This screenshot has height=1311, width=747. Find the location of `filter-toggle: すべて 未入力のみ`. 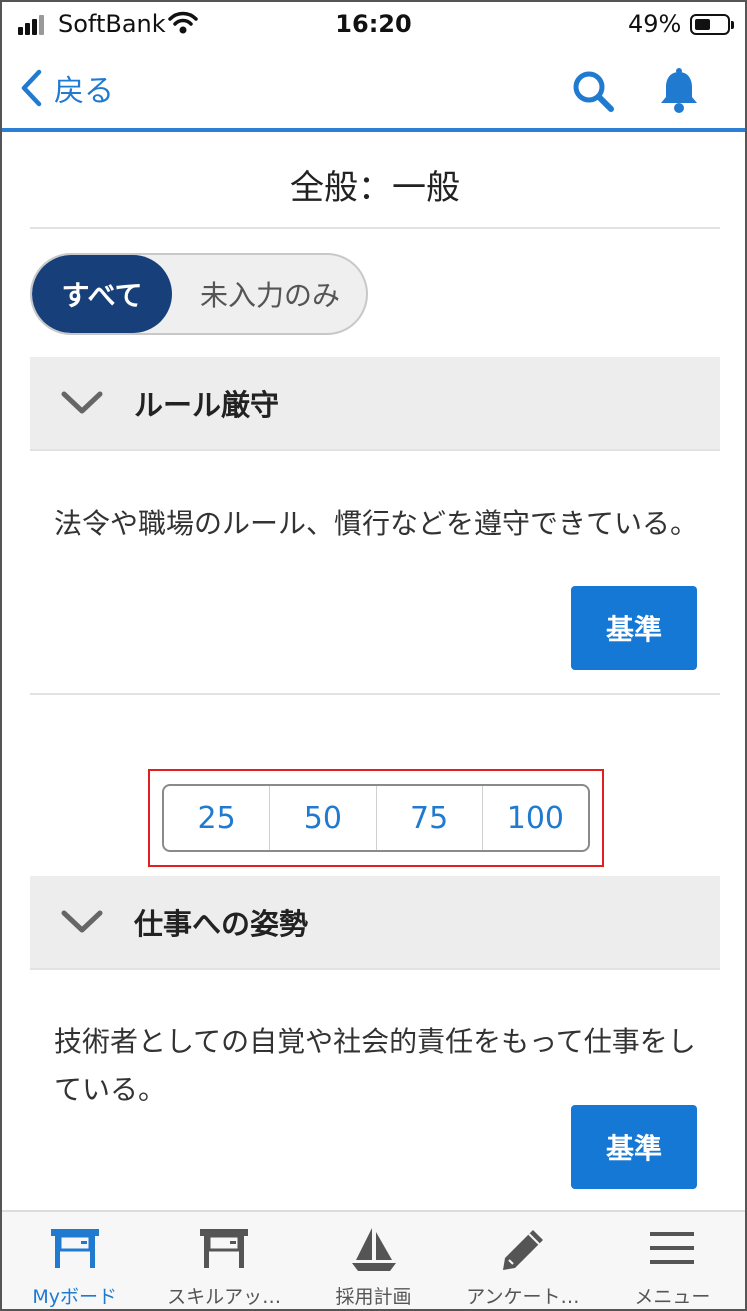

filter-toggle: すべて 未入力のみ is located at coordinates (199, 294).